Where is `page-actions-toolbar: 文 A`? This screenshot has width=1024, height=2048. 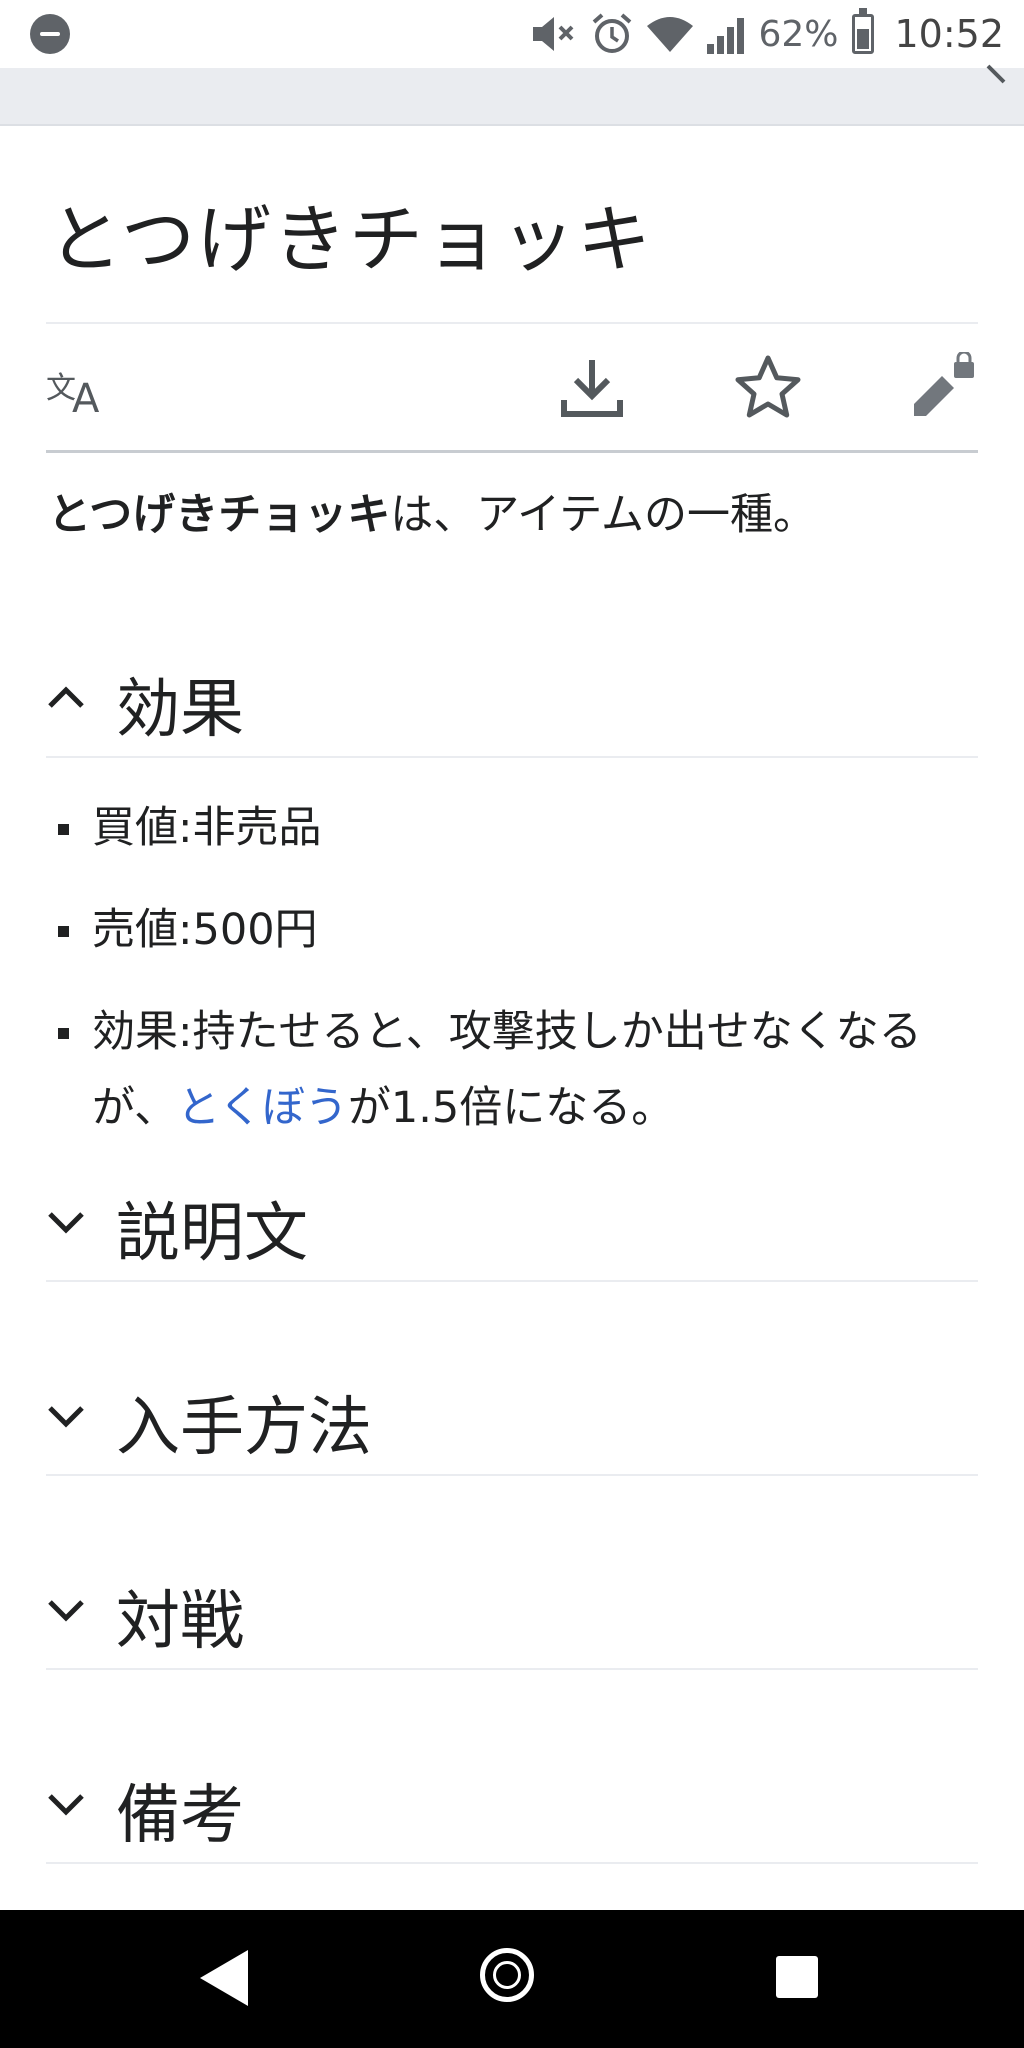
page-actions-toolbar: 文 A is located at coordinates (512, 387).